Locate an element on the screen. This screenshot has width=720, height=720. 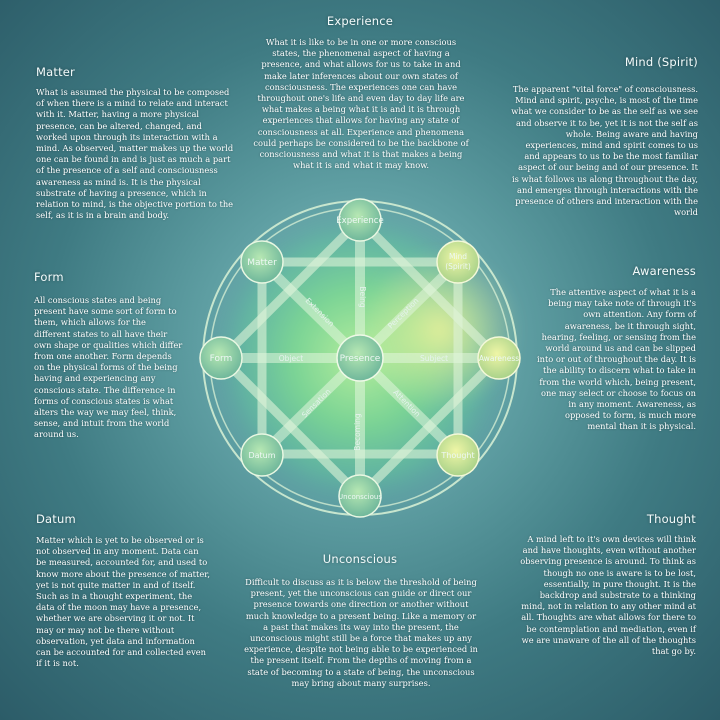
spoke-object: Object is located at coordinates (291, 358).